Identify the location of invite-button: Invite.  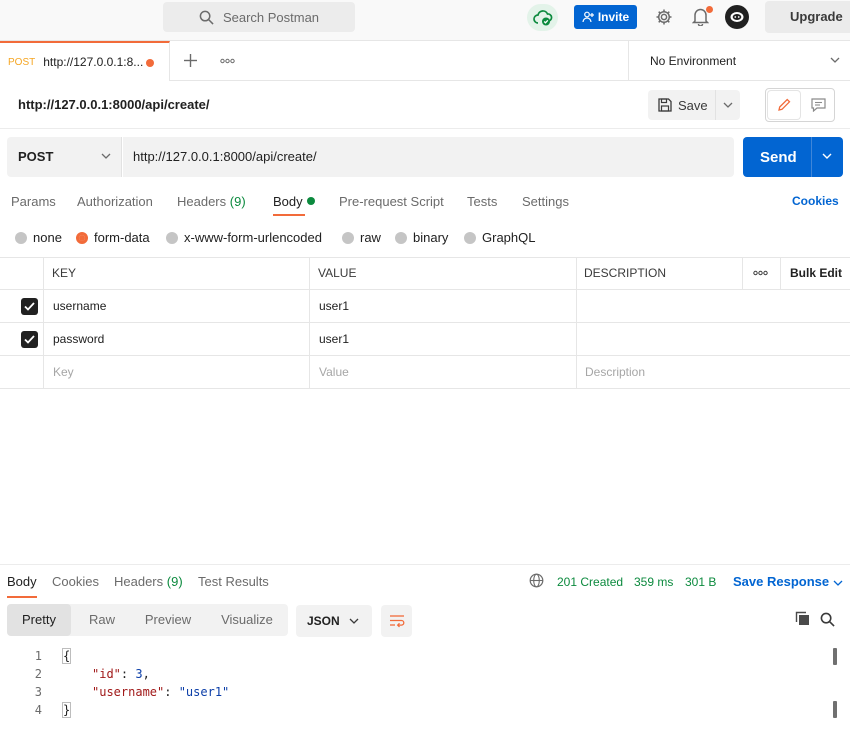
(605, 17).